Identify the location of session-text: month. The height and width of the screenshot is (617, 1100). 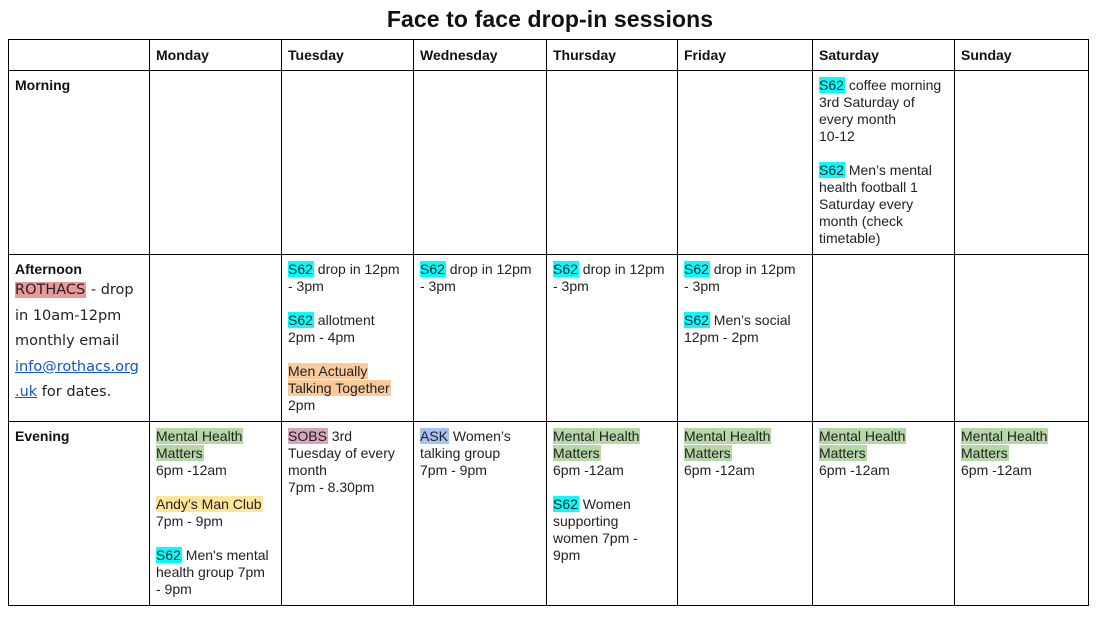
(307, 470).